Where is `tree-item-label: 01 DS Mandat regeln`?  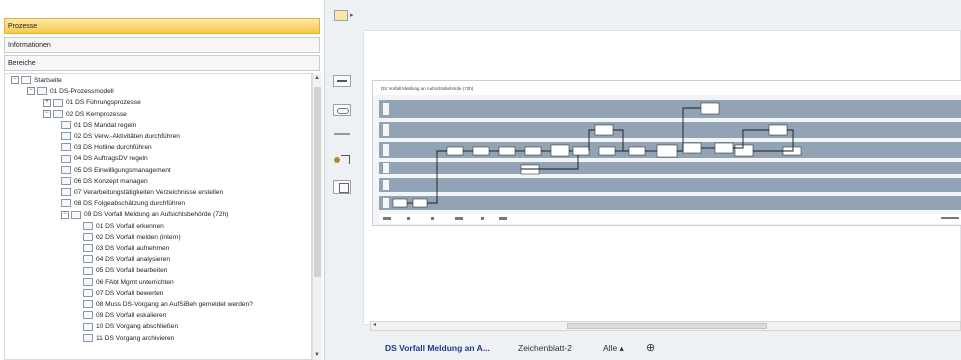
tree-item-label: 01 DS Mandat regeln is located at coordinates (105, 125).